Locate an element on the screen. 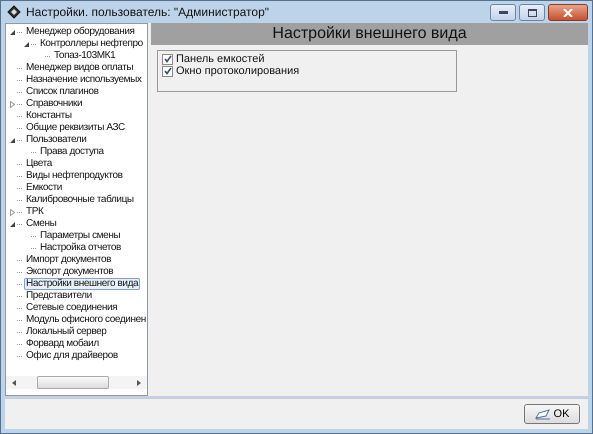 The width and height of the screenshot is (593, 434). tree-item: Виды нефтепродуктов is located at coordinates (74, 176).